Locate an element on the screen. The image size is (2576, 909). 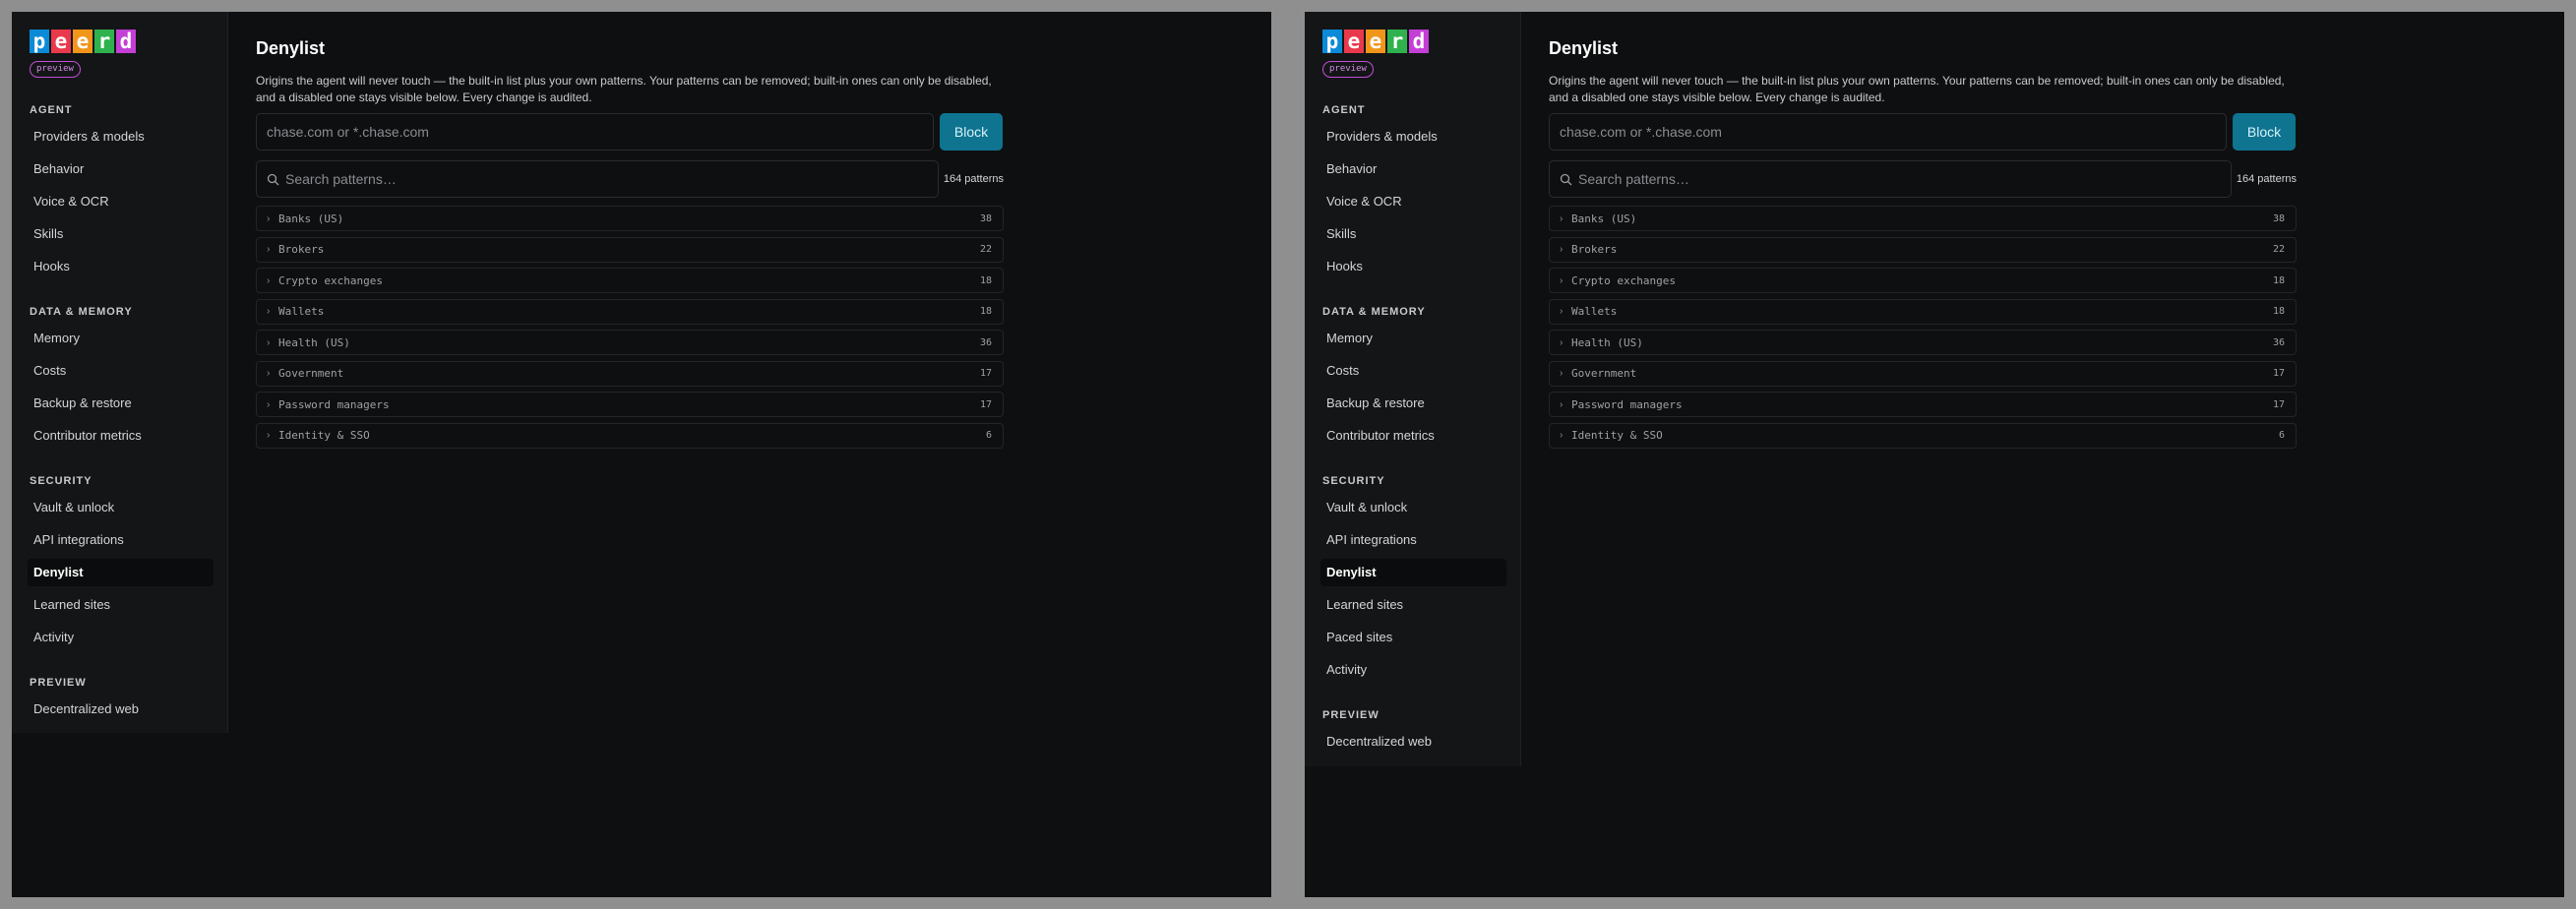
pattern-group-name: Health (US) is located at coordinates (314, 342).